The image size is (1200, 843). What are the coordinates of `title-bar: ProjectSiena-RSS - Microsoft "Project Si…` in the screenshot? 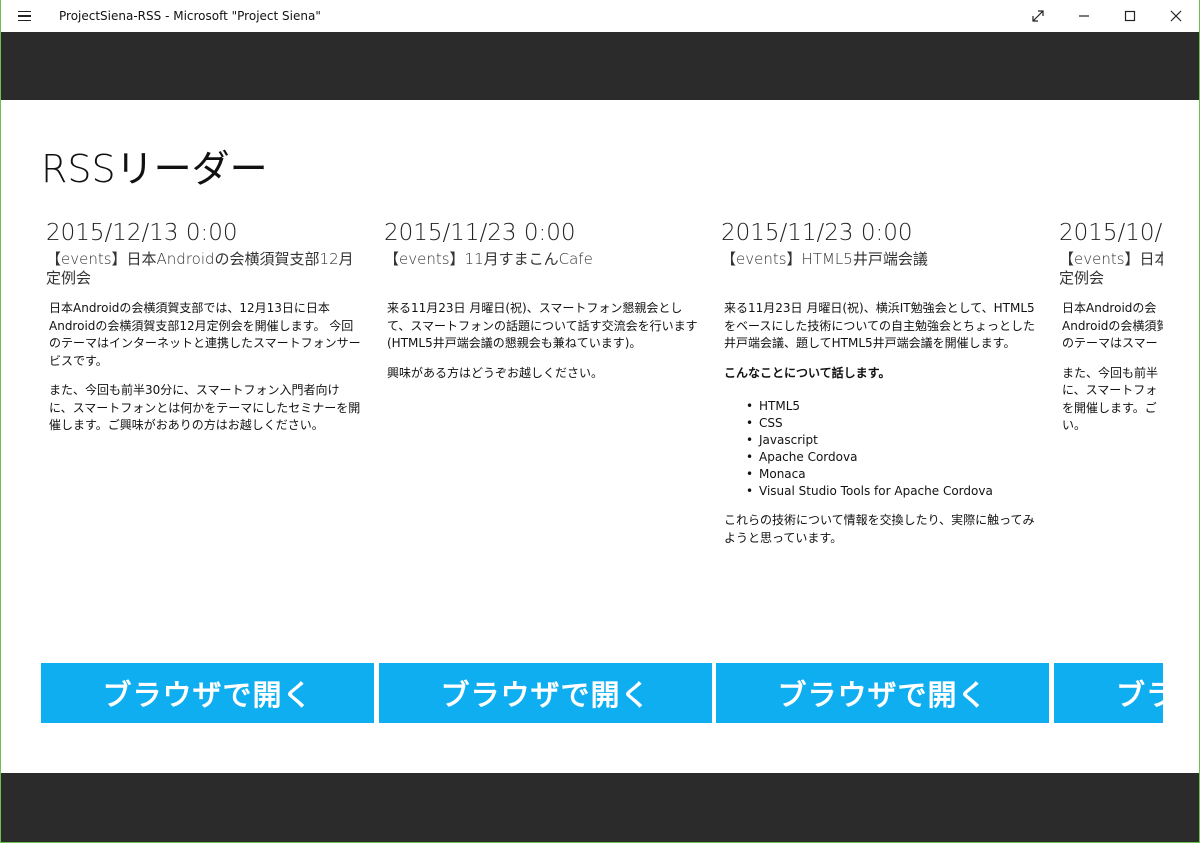 It's located at (600, 16).